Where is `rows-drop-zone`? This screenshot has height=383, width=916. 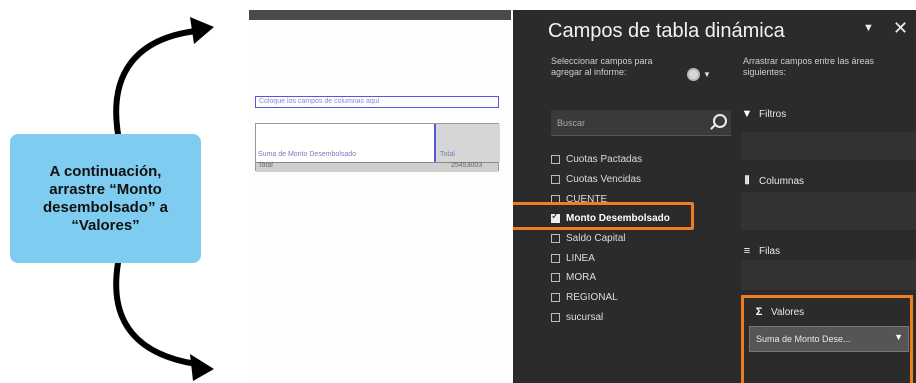
rows-drop-zone is located at coordinates (828, 275).